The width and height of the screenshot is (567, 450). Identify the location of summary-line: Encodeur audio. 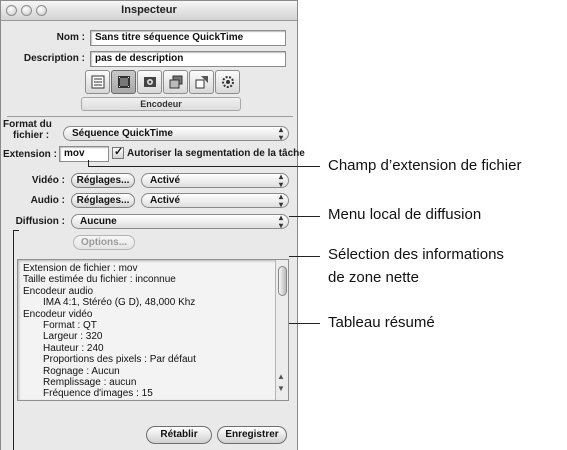
(58, 291).